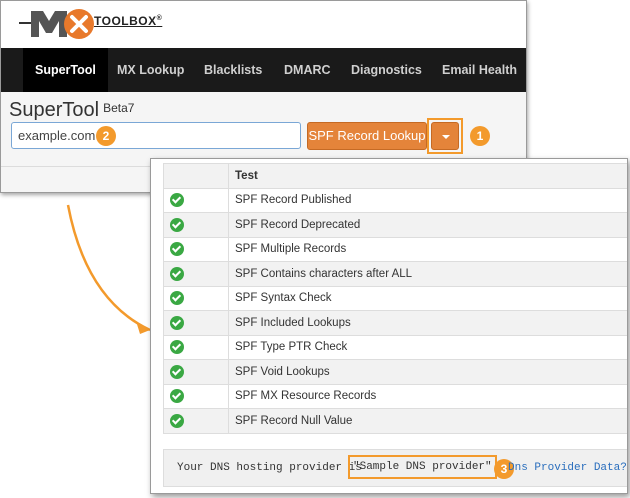 The image size is (630, 498). Describe the element at coordinates (427, 200) in the screenshot. I see `test-name: SPF Record Published` at that location.